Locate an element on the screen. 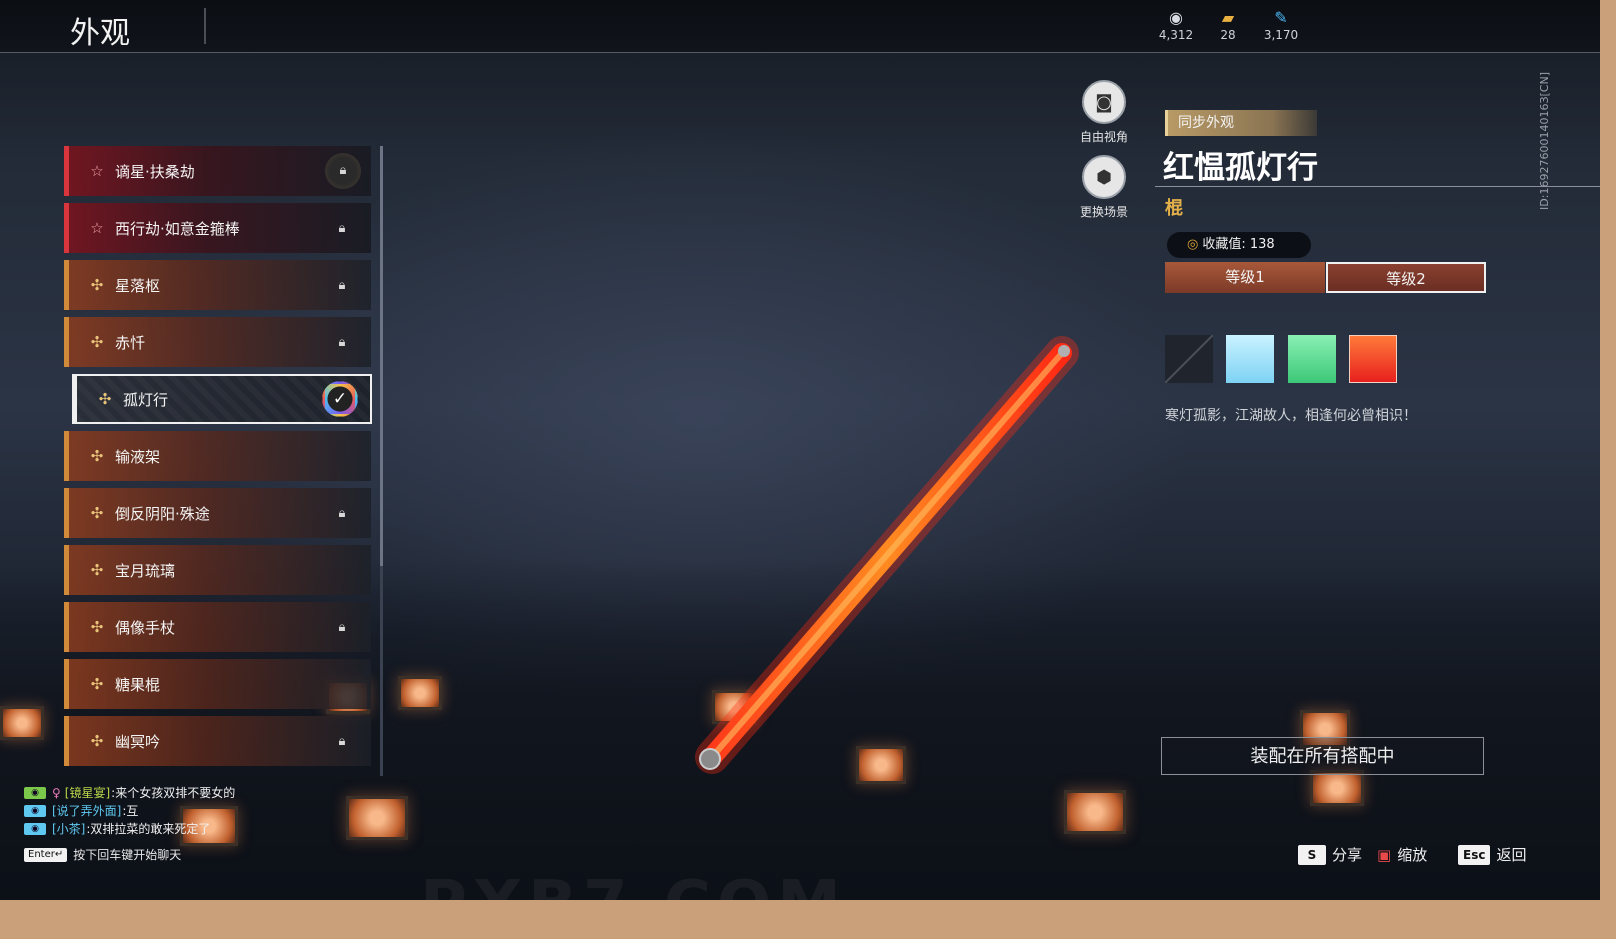  chat-line: ◉ [说了弄外面] :互 is located at coordinates (174, 811).